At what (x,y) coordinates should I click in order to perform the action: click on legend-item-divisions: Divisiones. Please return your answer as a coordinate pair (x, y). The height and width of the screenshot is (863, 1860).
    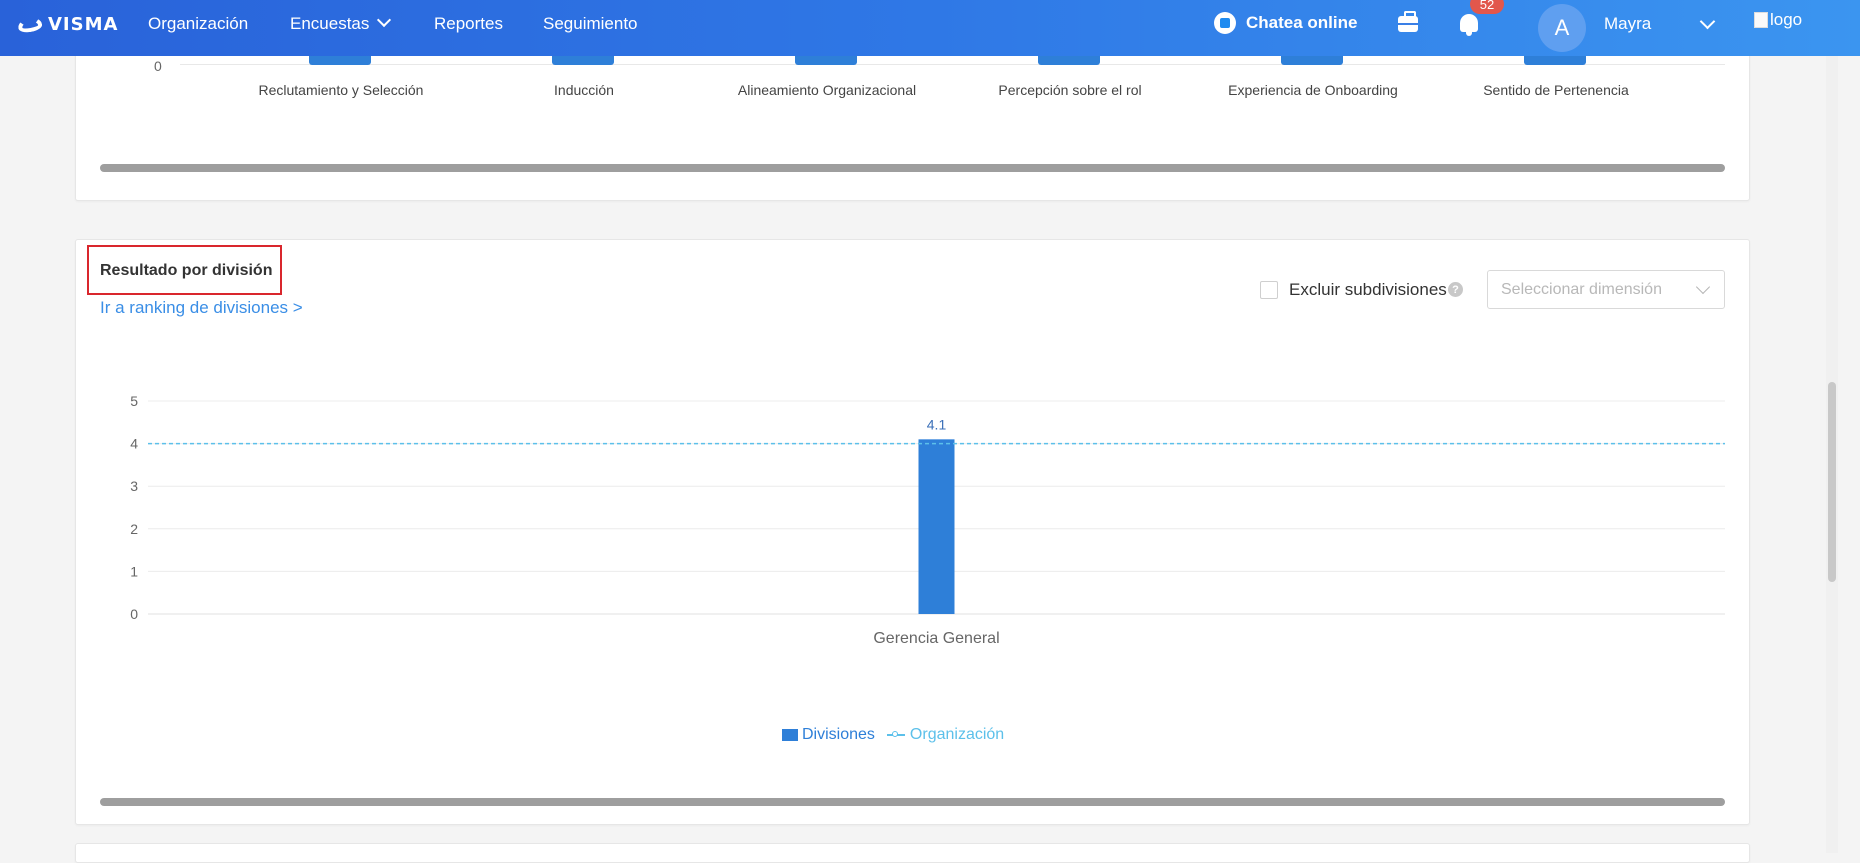
    Looking at the image, I should click on (828, 735).